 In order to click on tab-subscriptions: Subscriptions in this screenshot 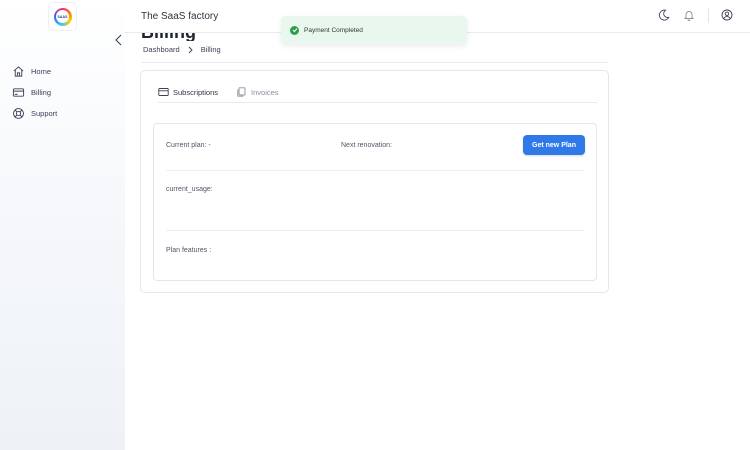, I will do `click(188, 92)`.